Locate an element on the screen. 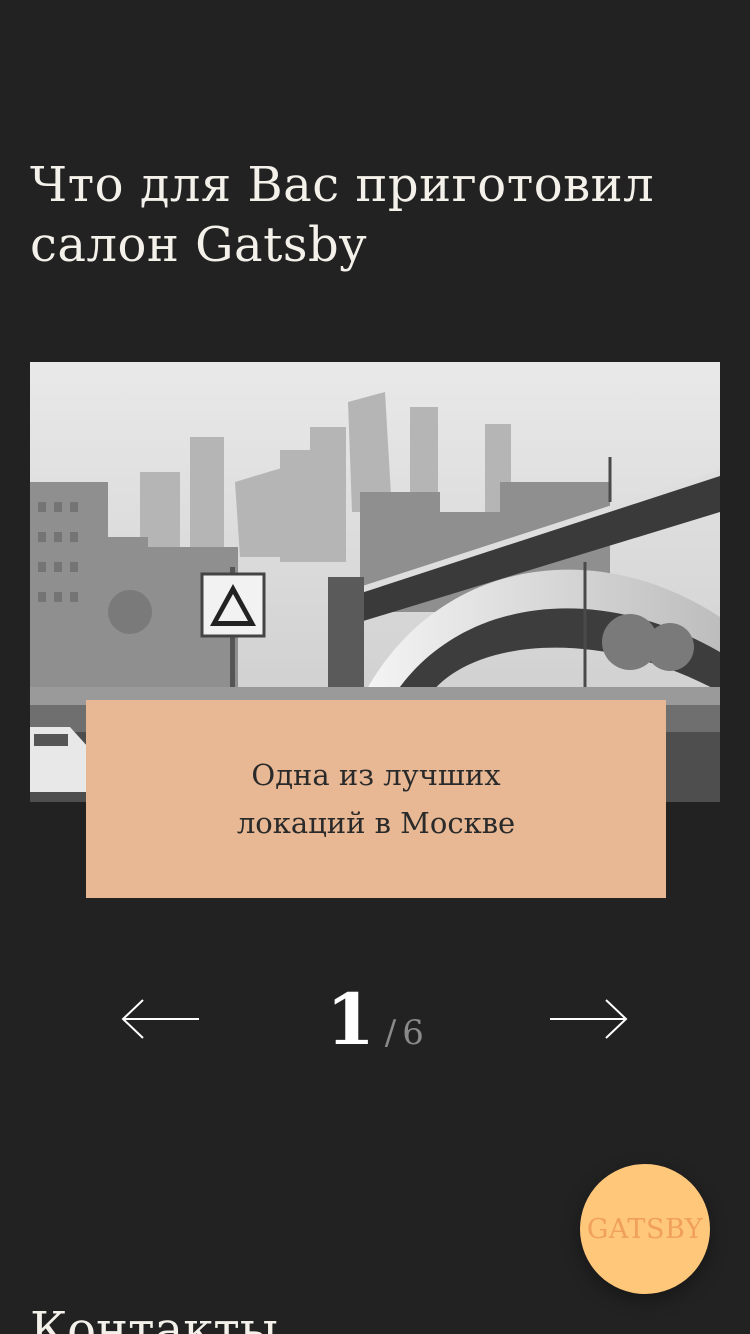  slide-counter-current: 1 is located at coordinates (350, 1019).